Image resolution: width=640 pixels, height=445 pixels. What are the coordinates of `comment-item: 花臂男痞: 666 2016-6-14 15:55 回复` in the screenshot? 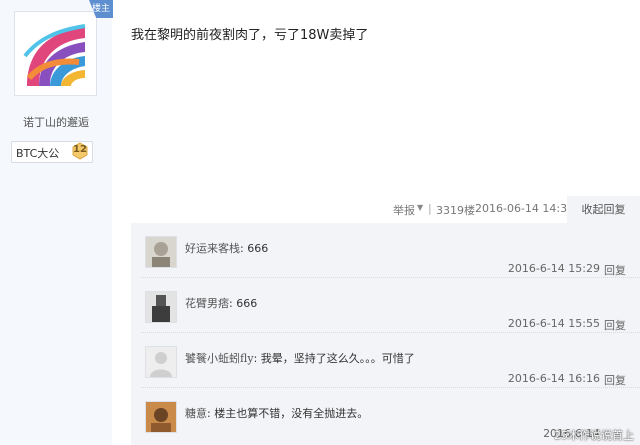 It's located at (385, 305).